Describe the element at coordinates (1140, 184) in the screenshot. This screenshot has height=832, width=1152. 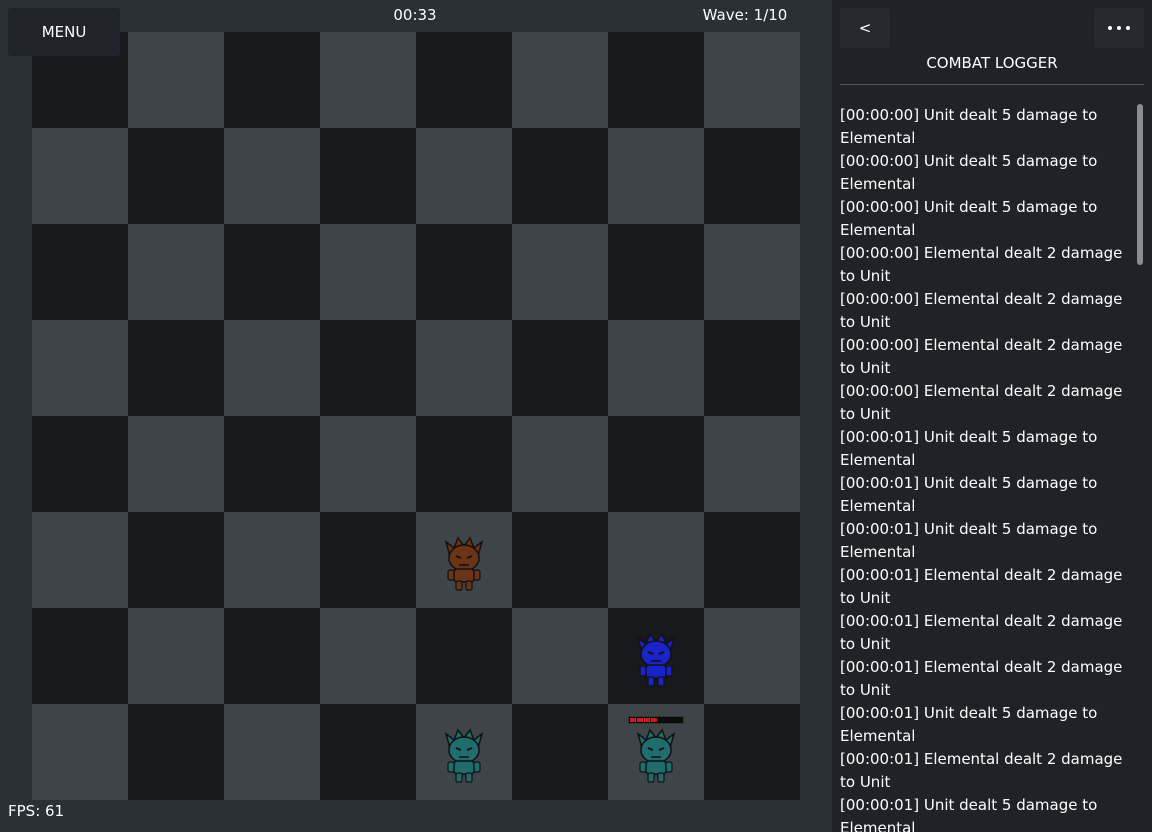
I see `log-scrollbar` at that location.